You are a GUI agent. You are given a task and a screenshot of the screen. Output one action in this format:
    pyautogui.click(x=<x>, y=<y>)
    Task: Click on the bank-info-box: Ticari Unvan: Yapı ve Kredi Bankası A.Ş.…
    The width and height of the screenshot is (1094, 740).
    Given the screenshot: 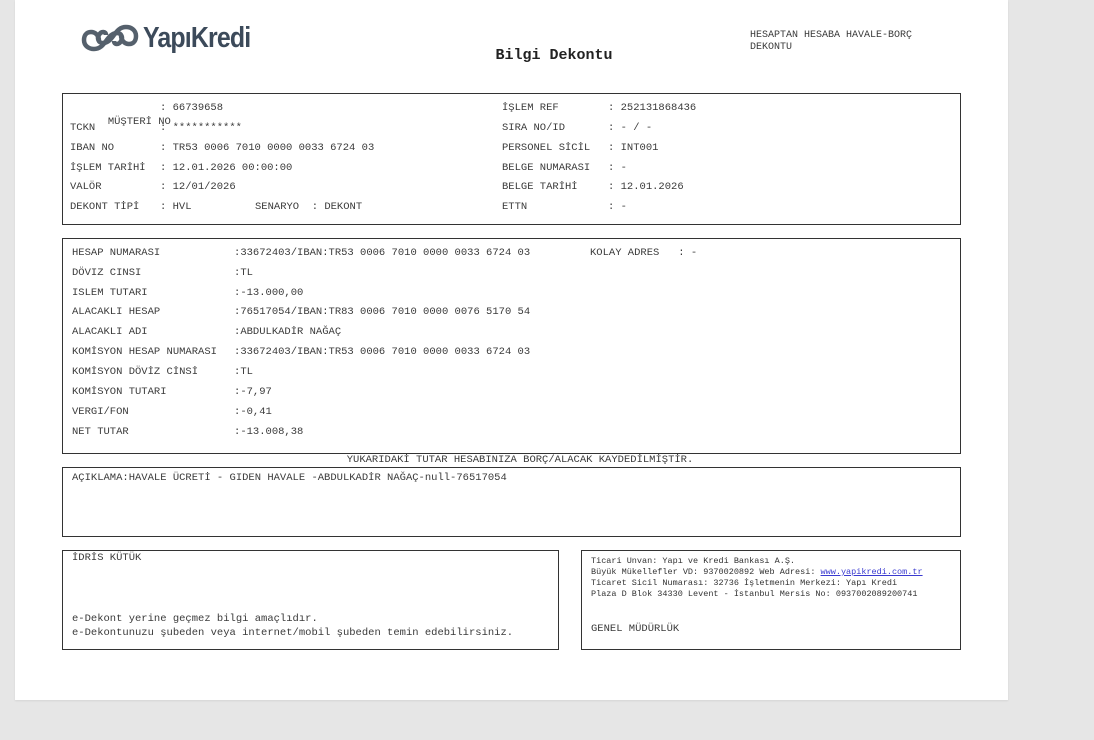 What is the action you would take?
    pyautogui.click(x=771, y=600)
    